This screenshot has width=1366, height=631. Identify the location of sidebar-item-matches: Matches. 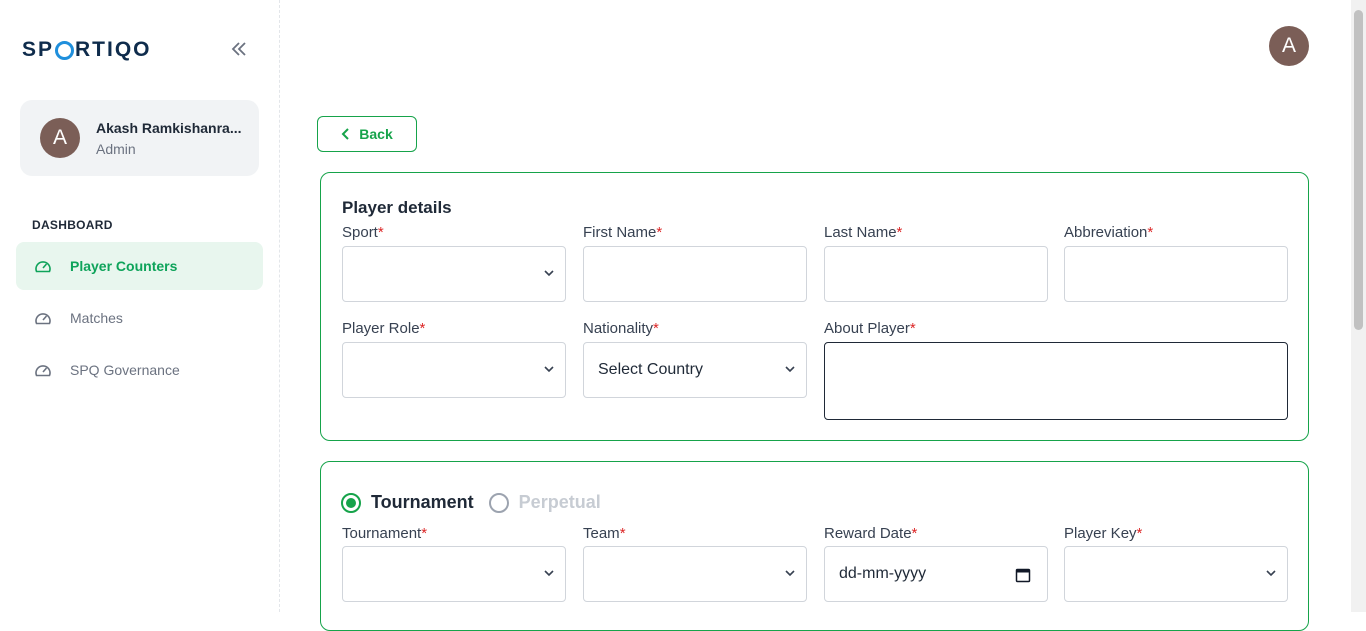
(139, 318).